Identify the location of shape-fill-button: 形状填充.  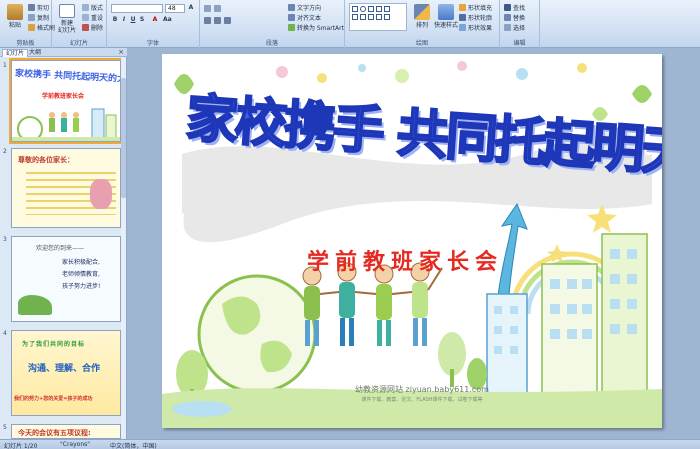
(475, 7).